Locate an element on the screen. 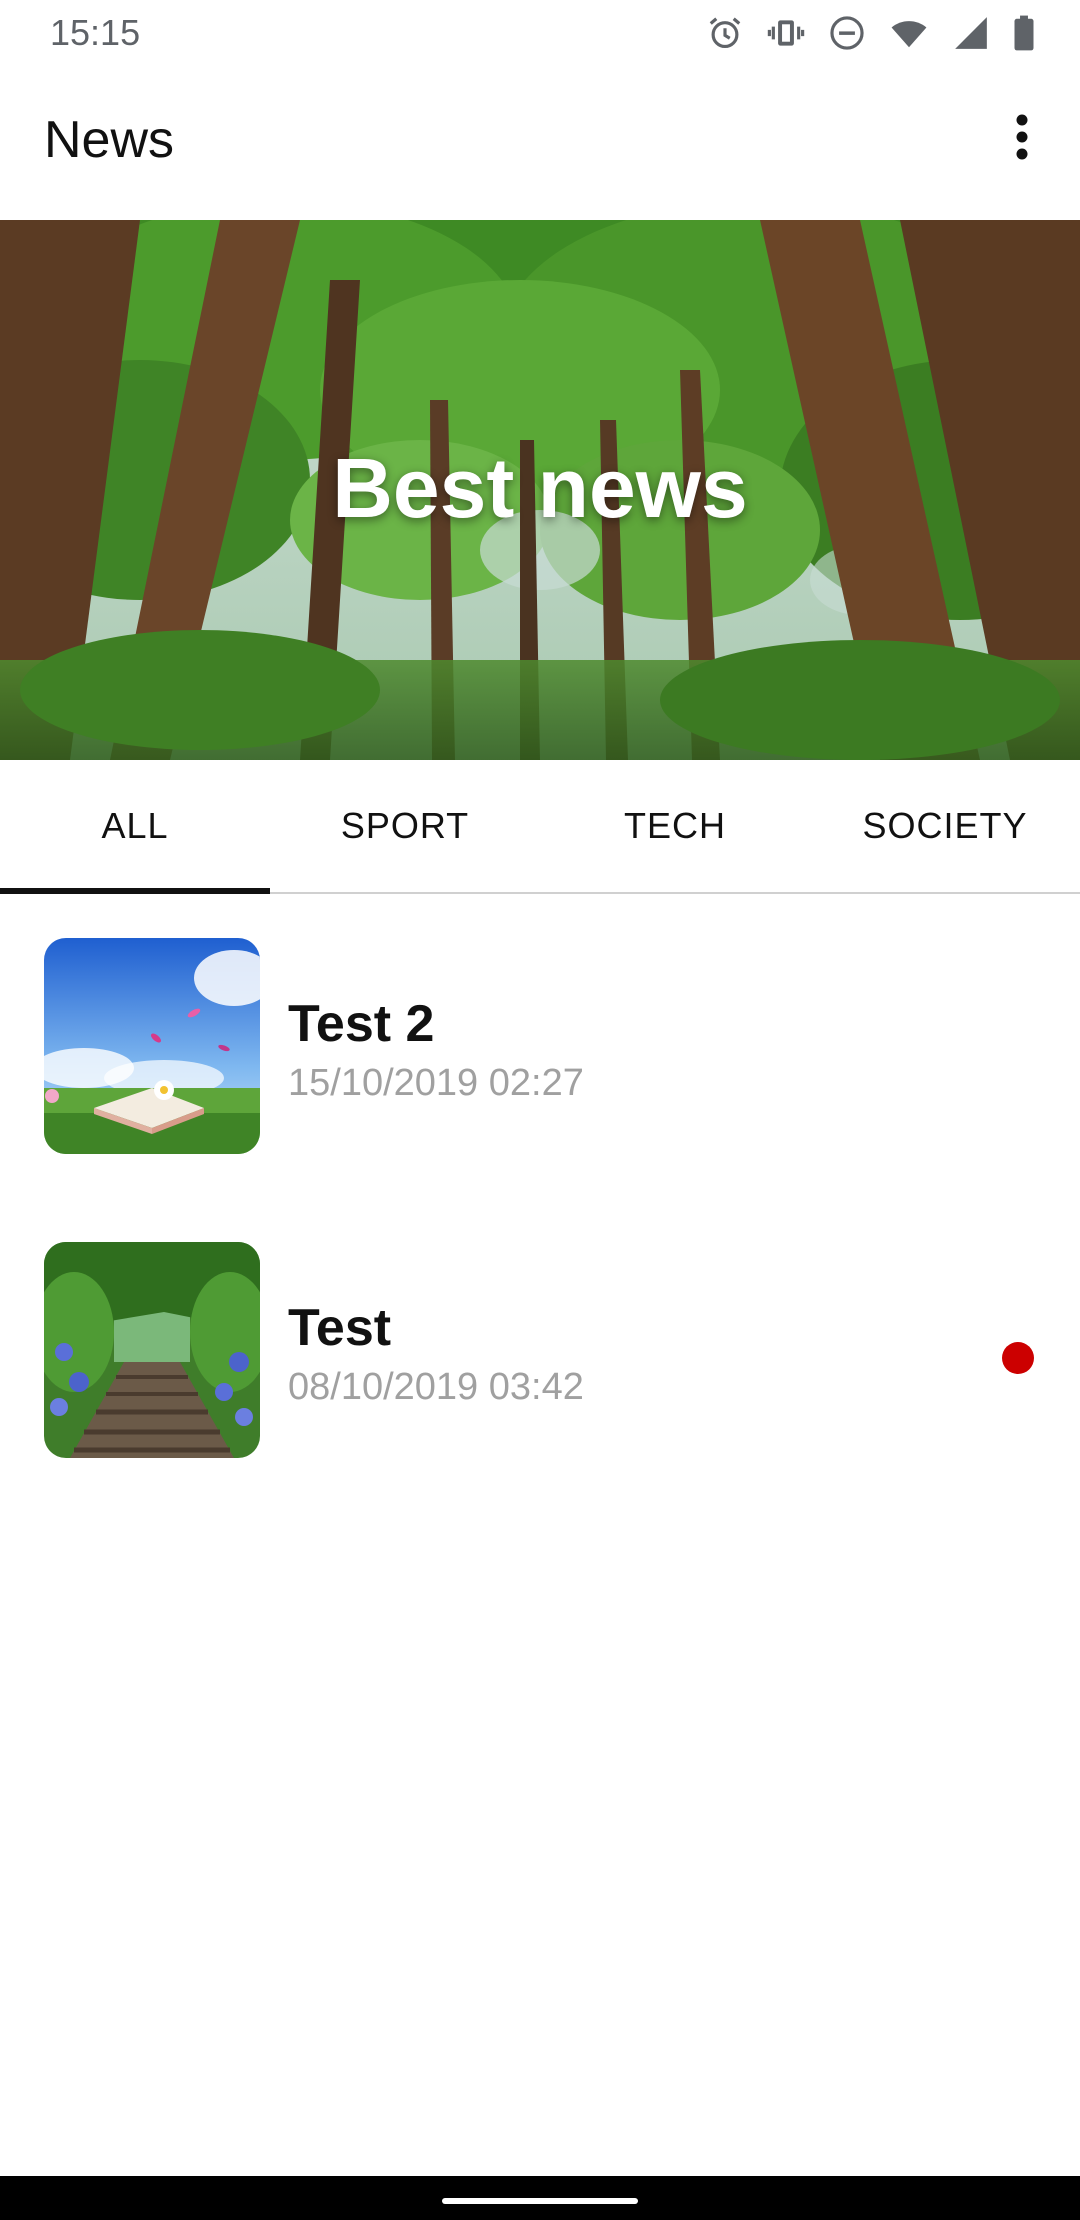 The image size is (1080, 2220). app-title: News is located at coordinates (109, 140).